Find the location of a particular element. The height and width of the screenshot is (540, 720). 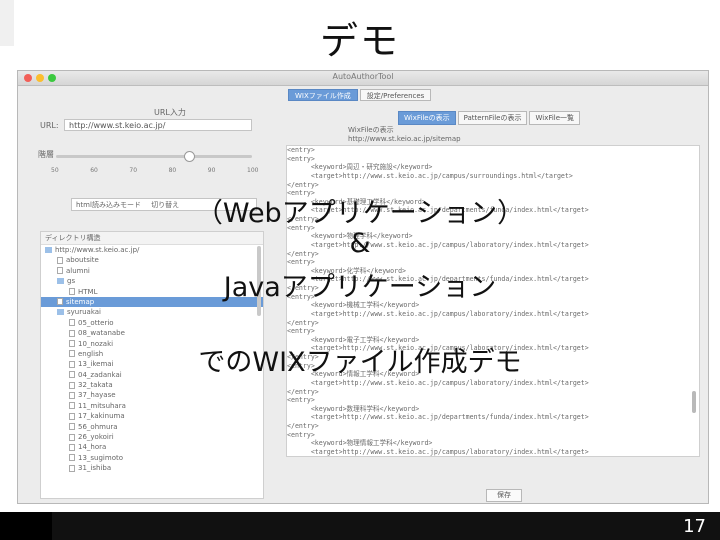

xml-line: <keyword>物理情報工学科</keyword> is located at coordinates (360, 443).